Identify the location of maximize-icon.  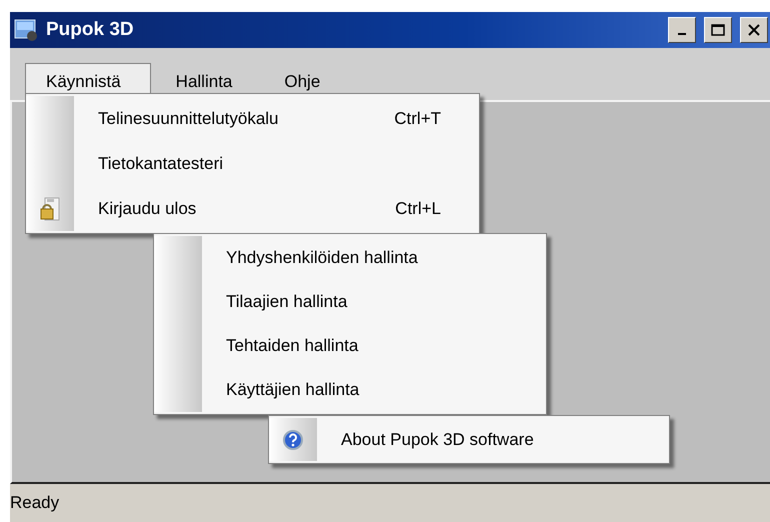
(718, 30).